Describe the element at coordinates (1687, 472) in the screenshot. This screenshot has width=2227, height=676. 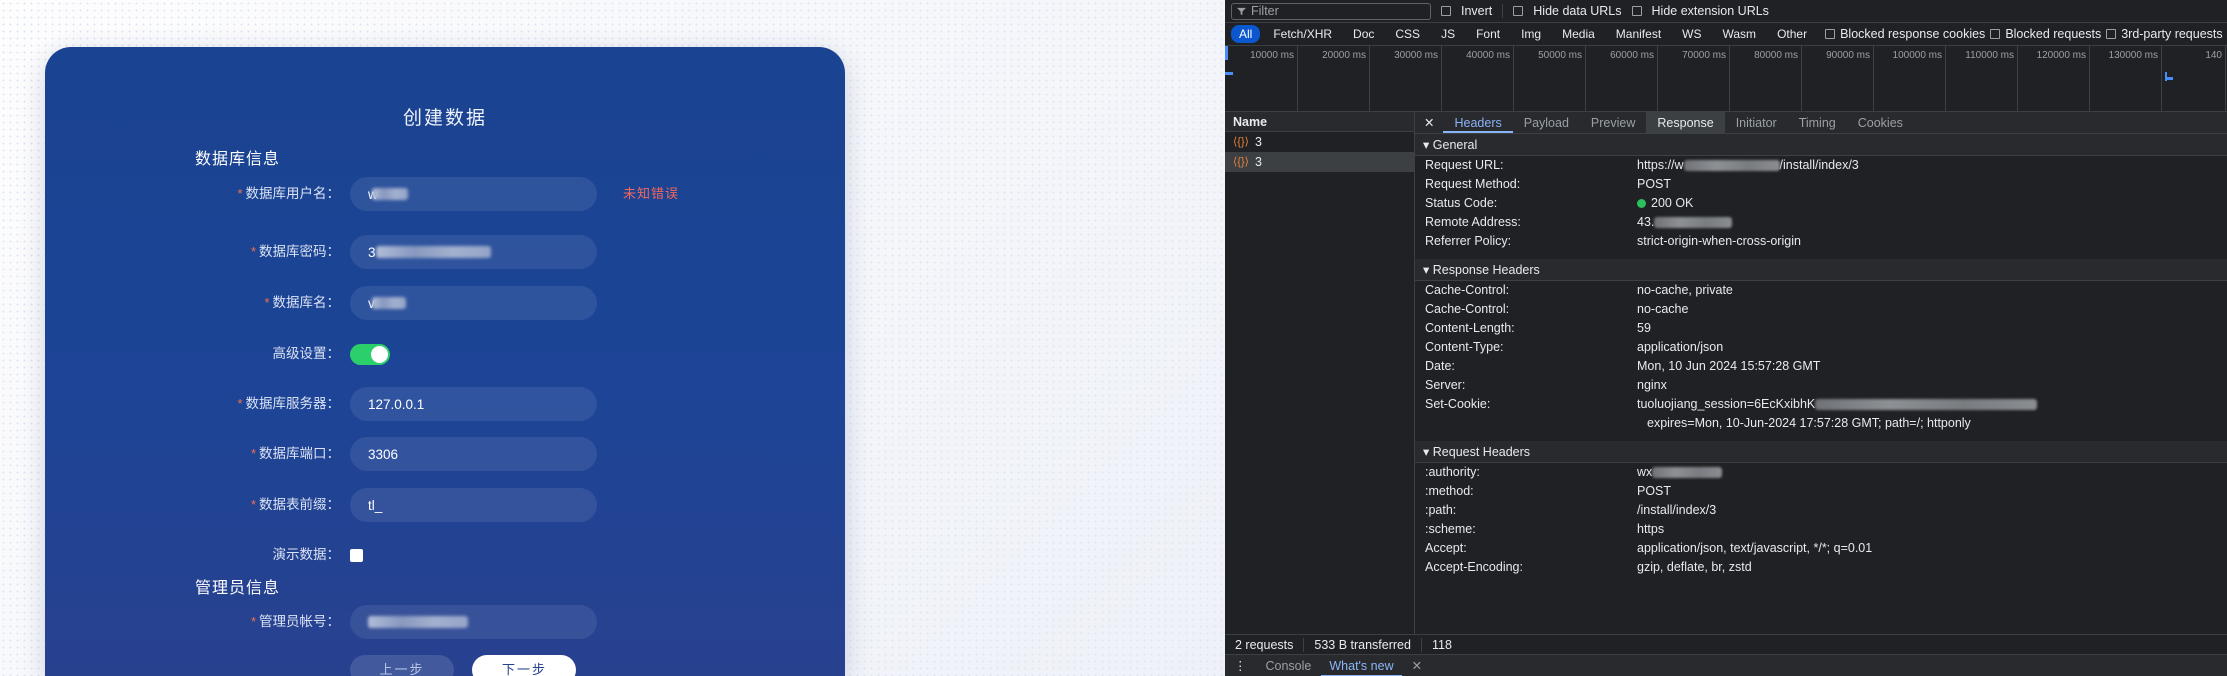
I see `redaction-authority` at that location.